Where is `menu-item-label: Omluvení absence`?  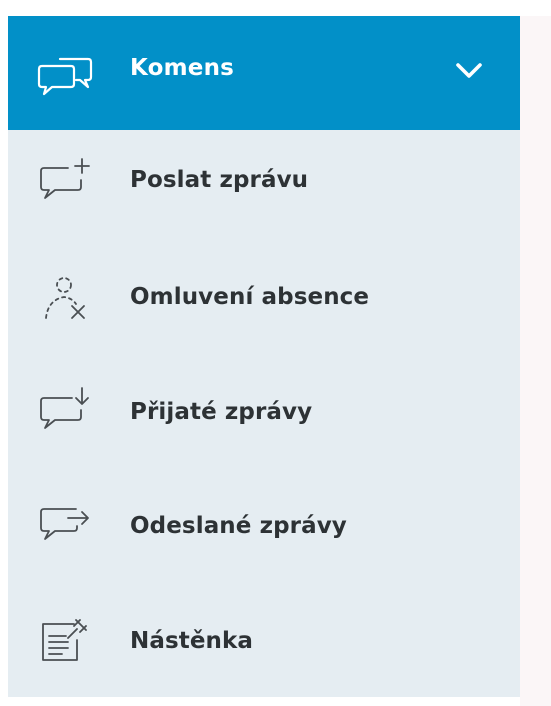
menu-item-label: Omluvení absence is located at coordinates (250, 297).